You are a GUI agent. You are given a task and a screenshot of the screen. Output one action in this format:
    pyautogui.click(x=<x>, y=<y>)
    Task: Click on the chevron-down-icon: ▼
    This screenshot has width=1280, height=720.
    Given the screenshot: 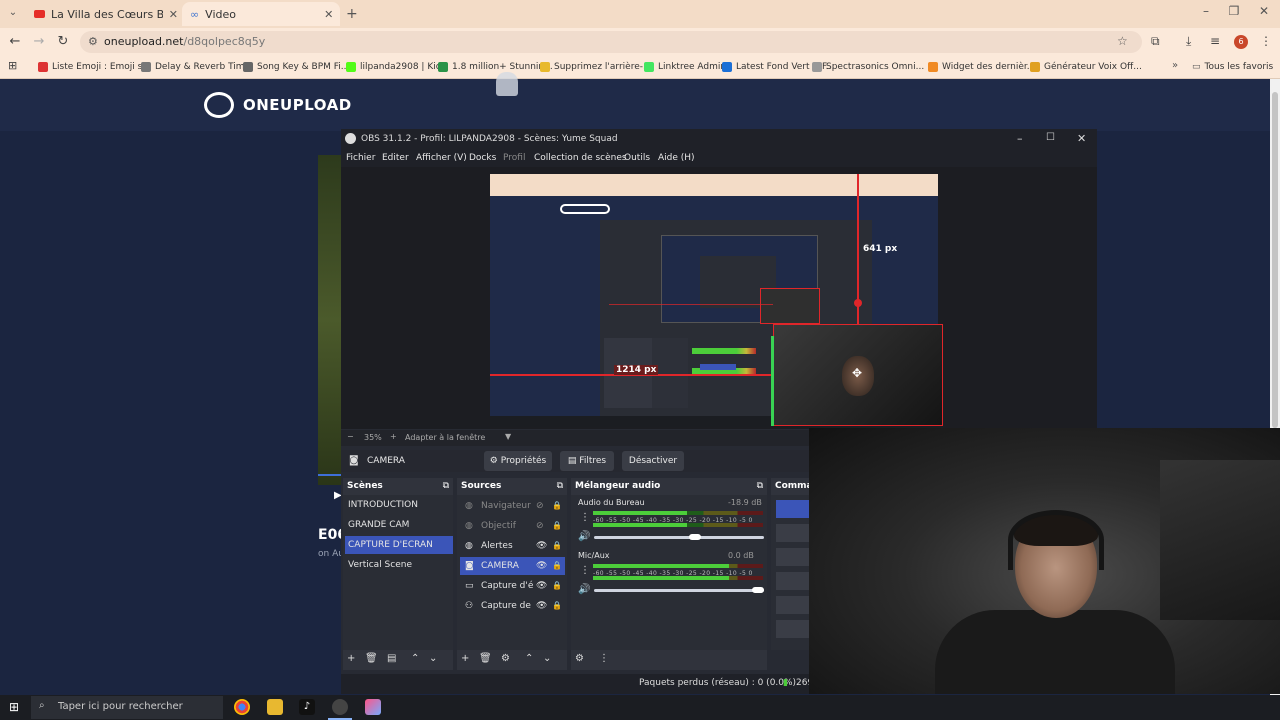 What is the action you would take?
    pyautogui.click(x=508, y=436)
    